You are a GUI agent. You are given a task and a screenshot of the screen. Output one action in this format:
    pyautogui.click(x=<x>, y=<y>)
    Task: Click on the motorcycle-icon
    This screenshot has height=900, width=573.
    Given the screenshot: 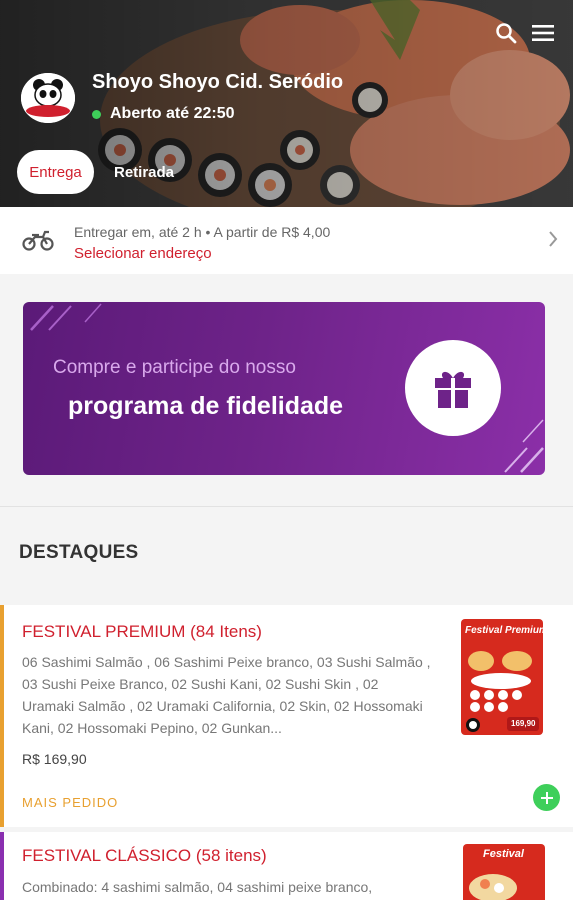 What is the action you would take?
    pyautogui.click(x=38, y=240)
    